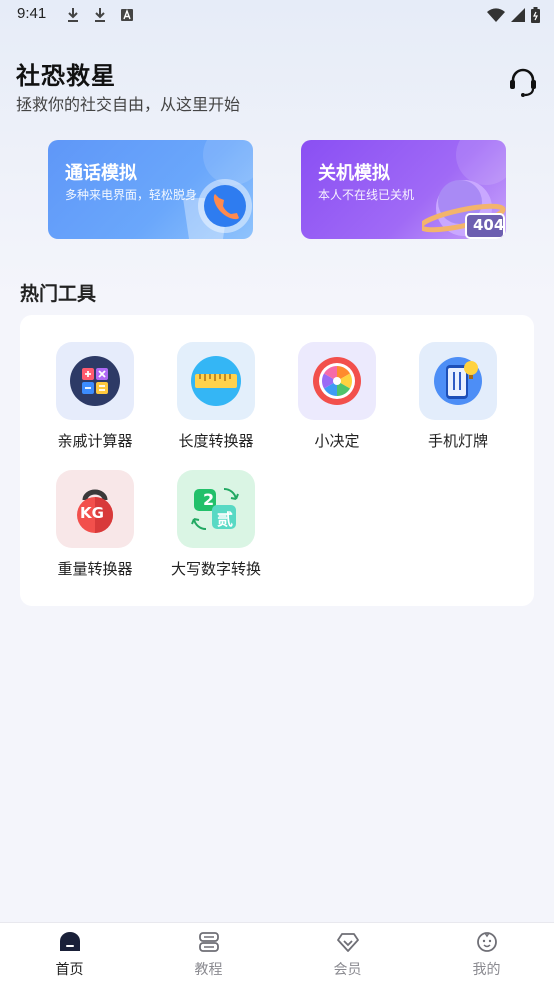 This screenshot has height=984, width=554. What do you see at coordinates (216, 509) in the screenshot?
I see `number-convert-icon: 2 贰` at bounding box center [216, 509].